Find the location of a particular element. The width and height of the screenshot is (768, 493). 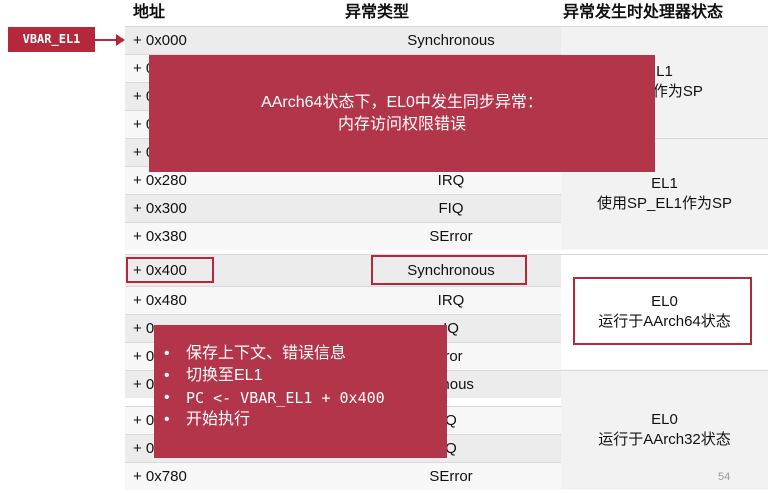

page-number: 54 is located at coordinates (724, 477).